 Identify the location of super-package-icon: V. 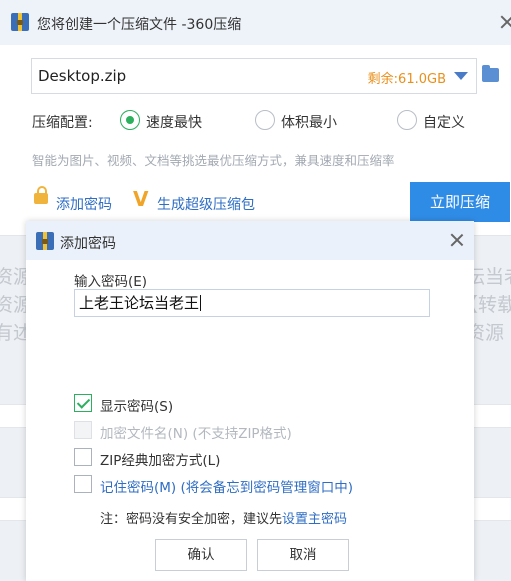
(140, 199).